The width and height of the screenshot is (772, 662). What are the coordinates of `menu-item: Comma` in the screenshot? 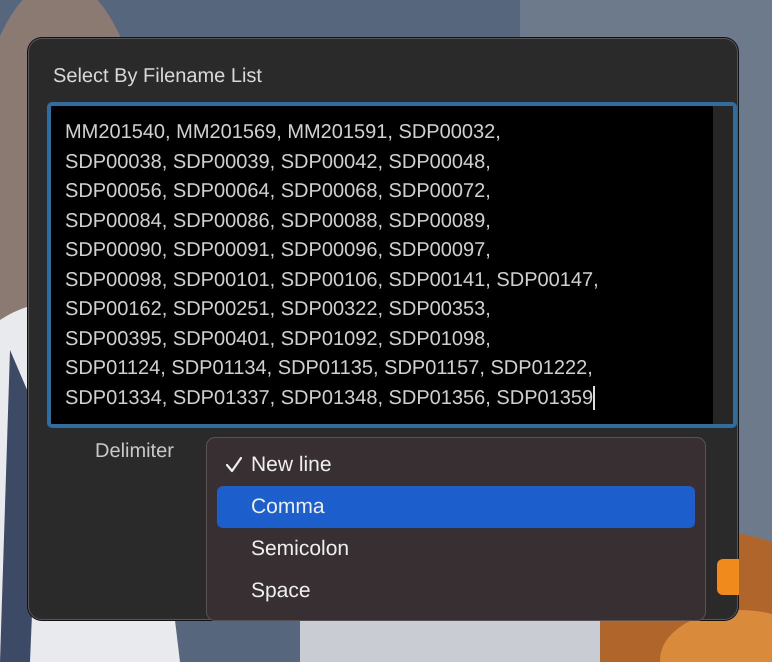 It's located at (456, 507).